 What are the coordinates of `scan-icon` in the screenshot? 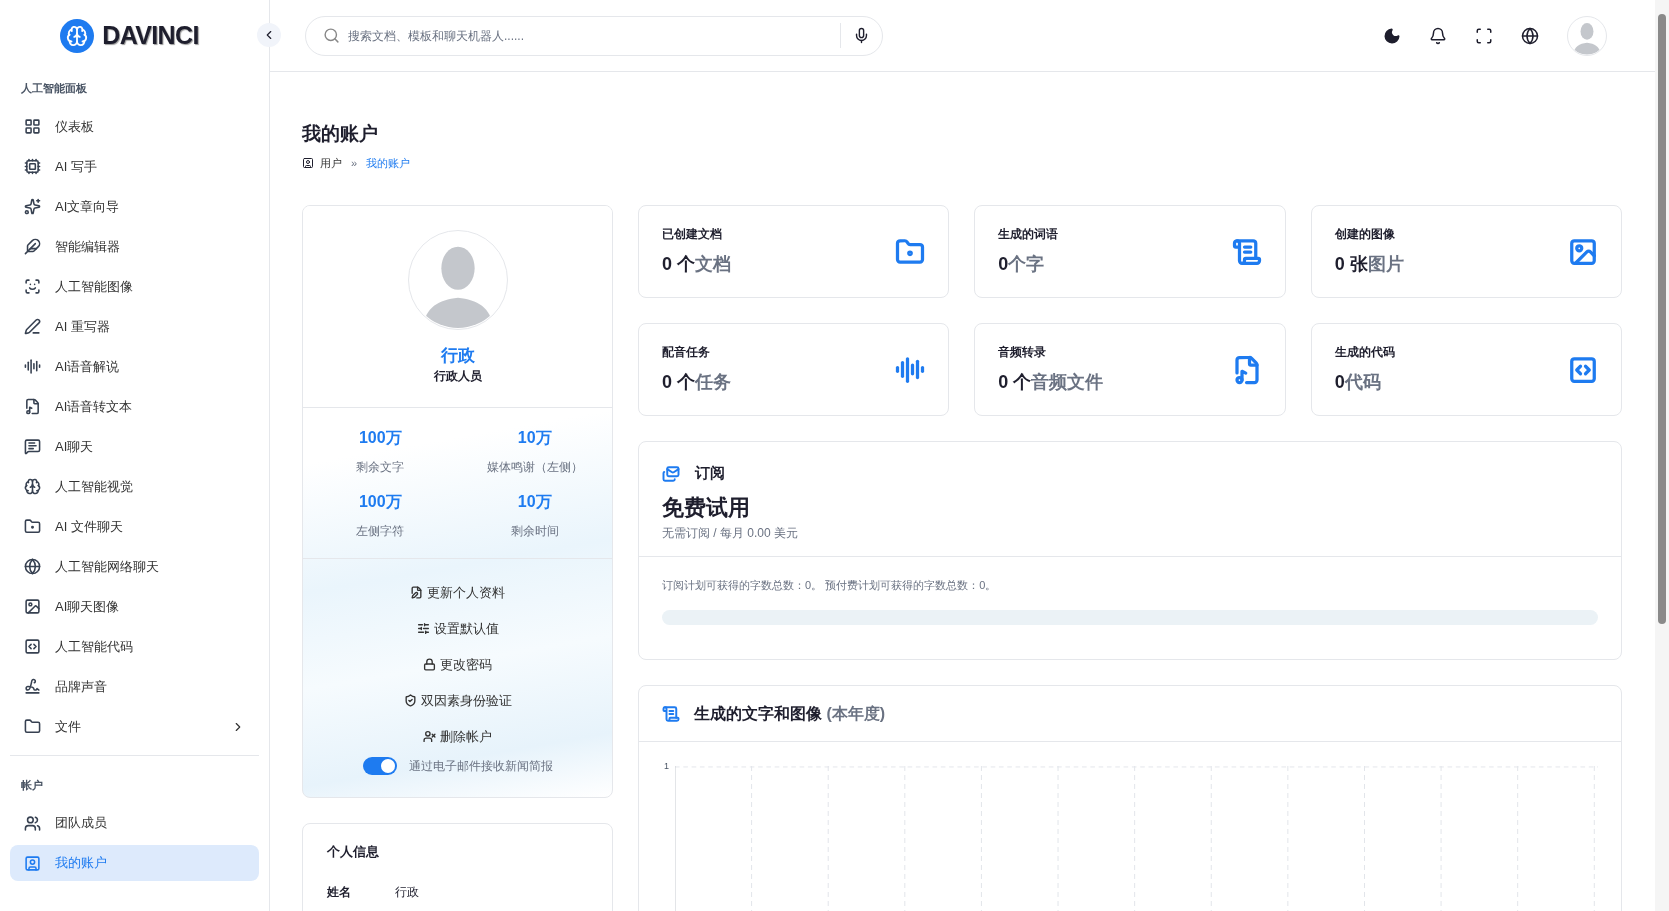 It's located at (32, 286).